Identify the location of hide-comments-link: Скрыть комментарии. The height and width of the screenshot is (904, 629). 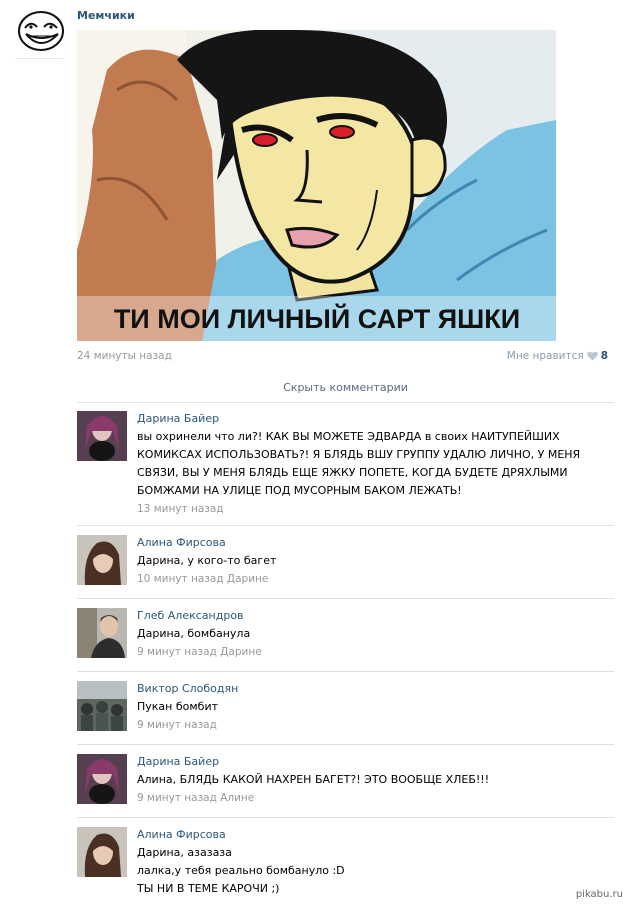
(345, 387).